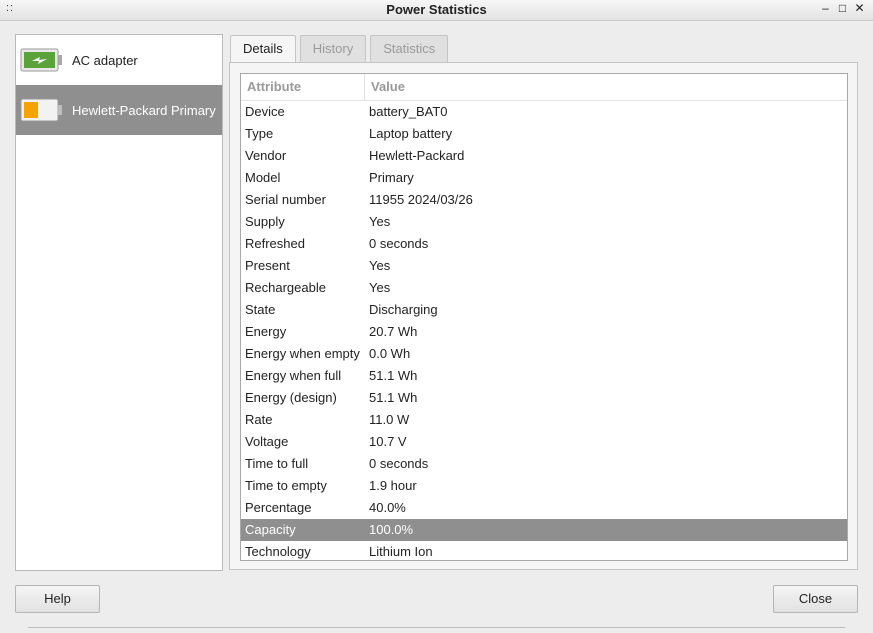 This screenshot has height=633, width=873. I want to click on table-row: Type Laptop battery, so click(544, 134).